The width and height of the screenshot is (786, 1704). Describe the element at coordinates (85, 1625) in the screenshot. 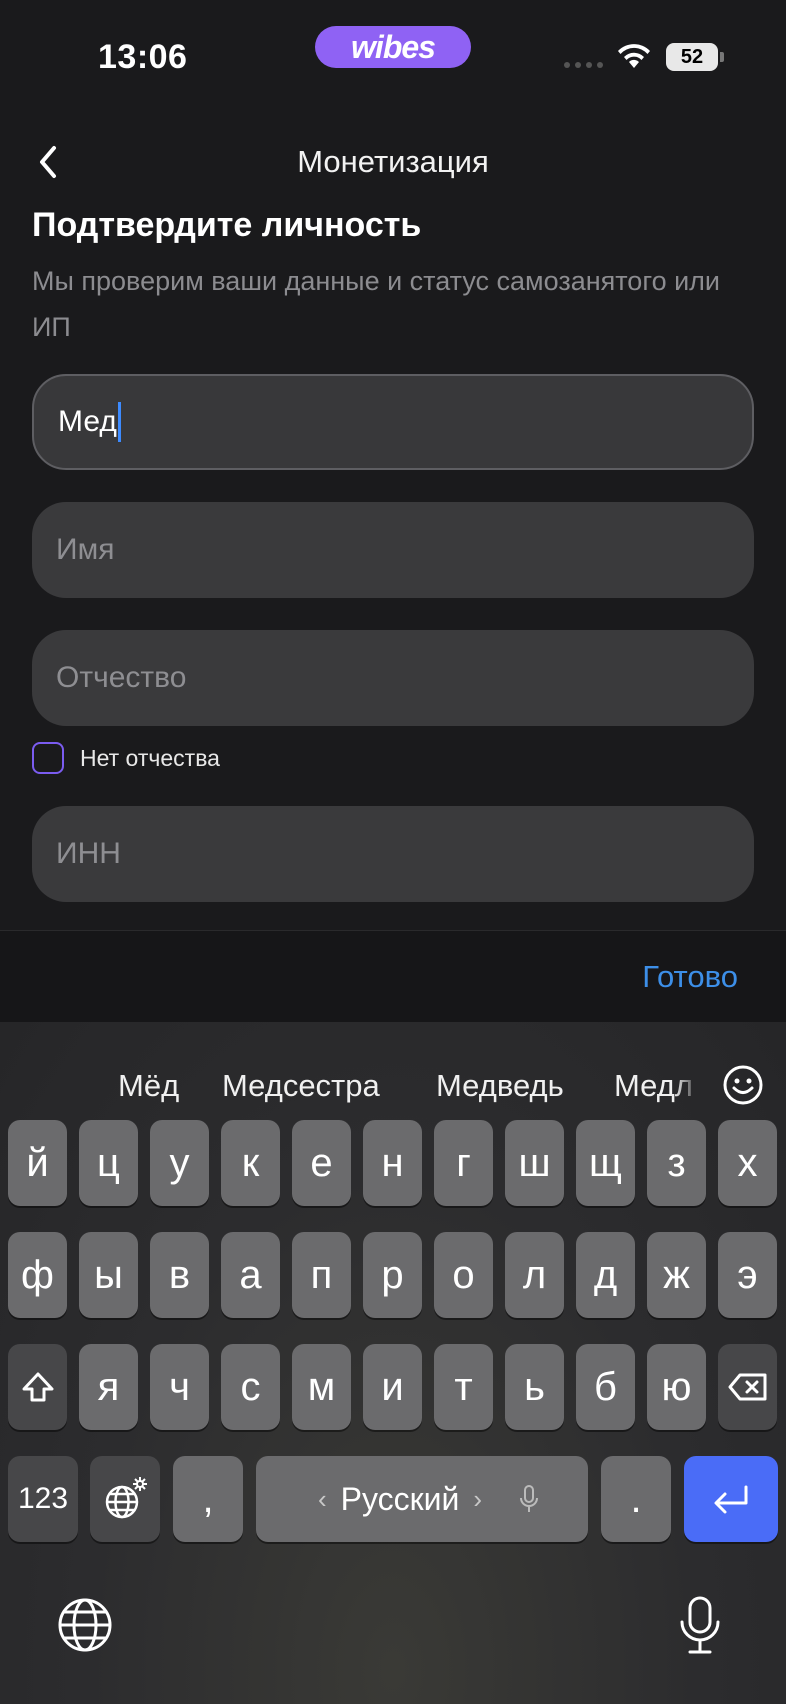

I see `globe-icon` at that location.